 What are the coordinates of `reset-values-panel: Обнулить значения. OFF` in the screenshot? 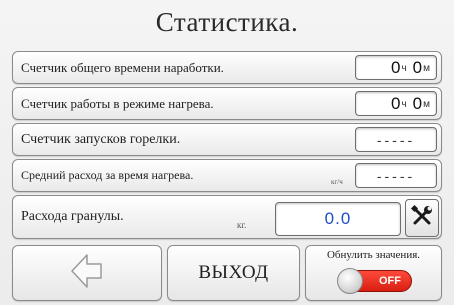 It's located at (373, 273).